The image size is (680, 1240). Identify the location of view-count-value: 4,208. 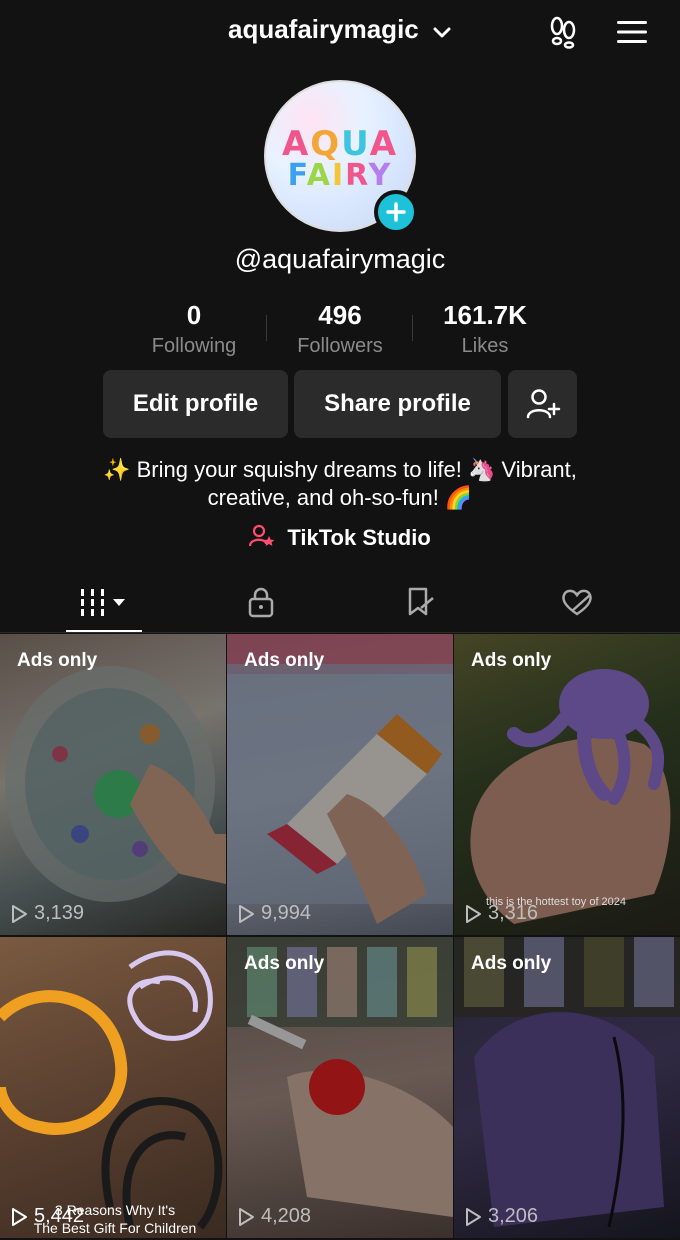
(286, 1216).